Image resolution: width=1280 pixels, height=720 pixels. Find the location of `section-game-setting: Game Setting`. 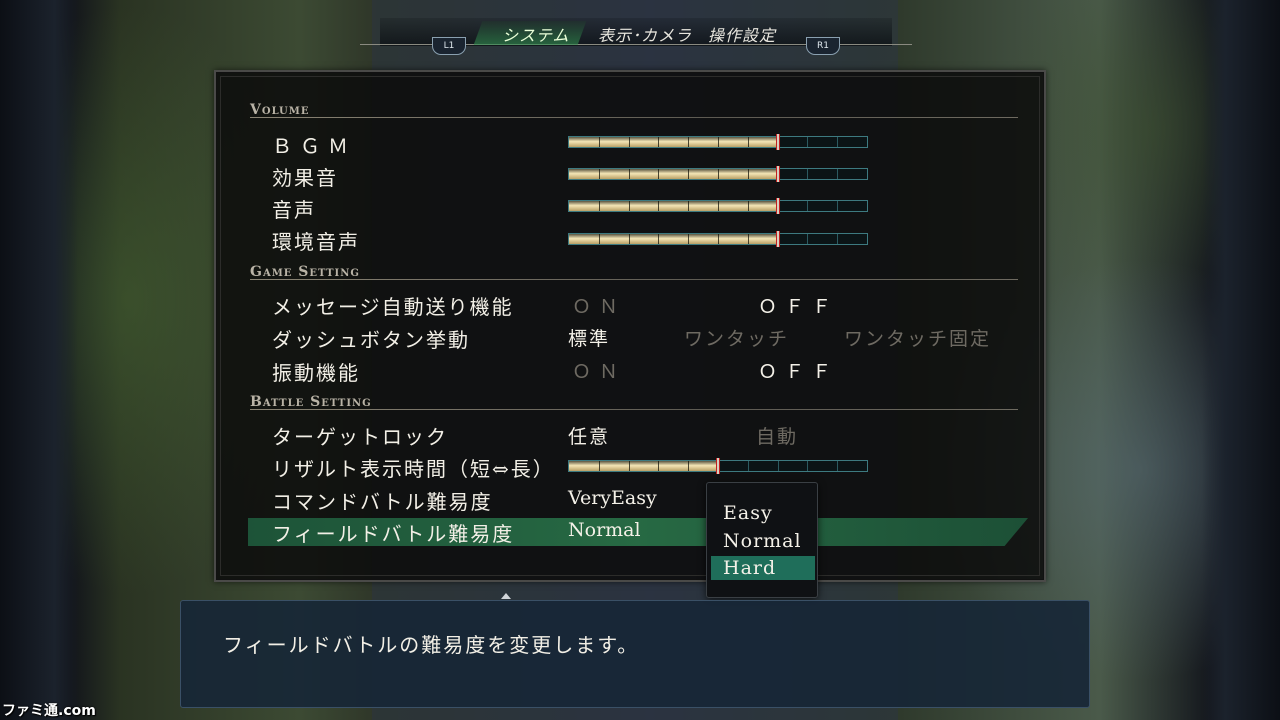

section-game-setting: Game Setting is located at coordinates (634, 272).